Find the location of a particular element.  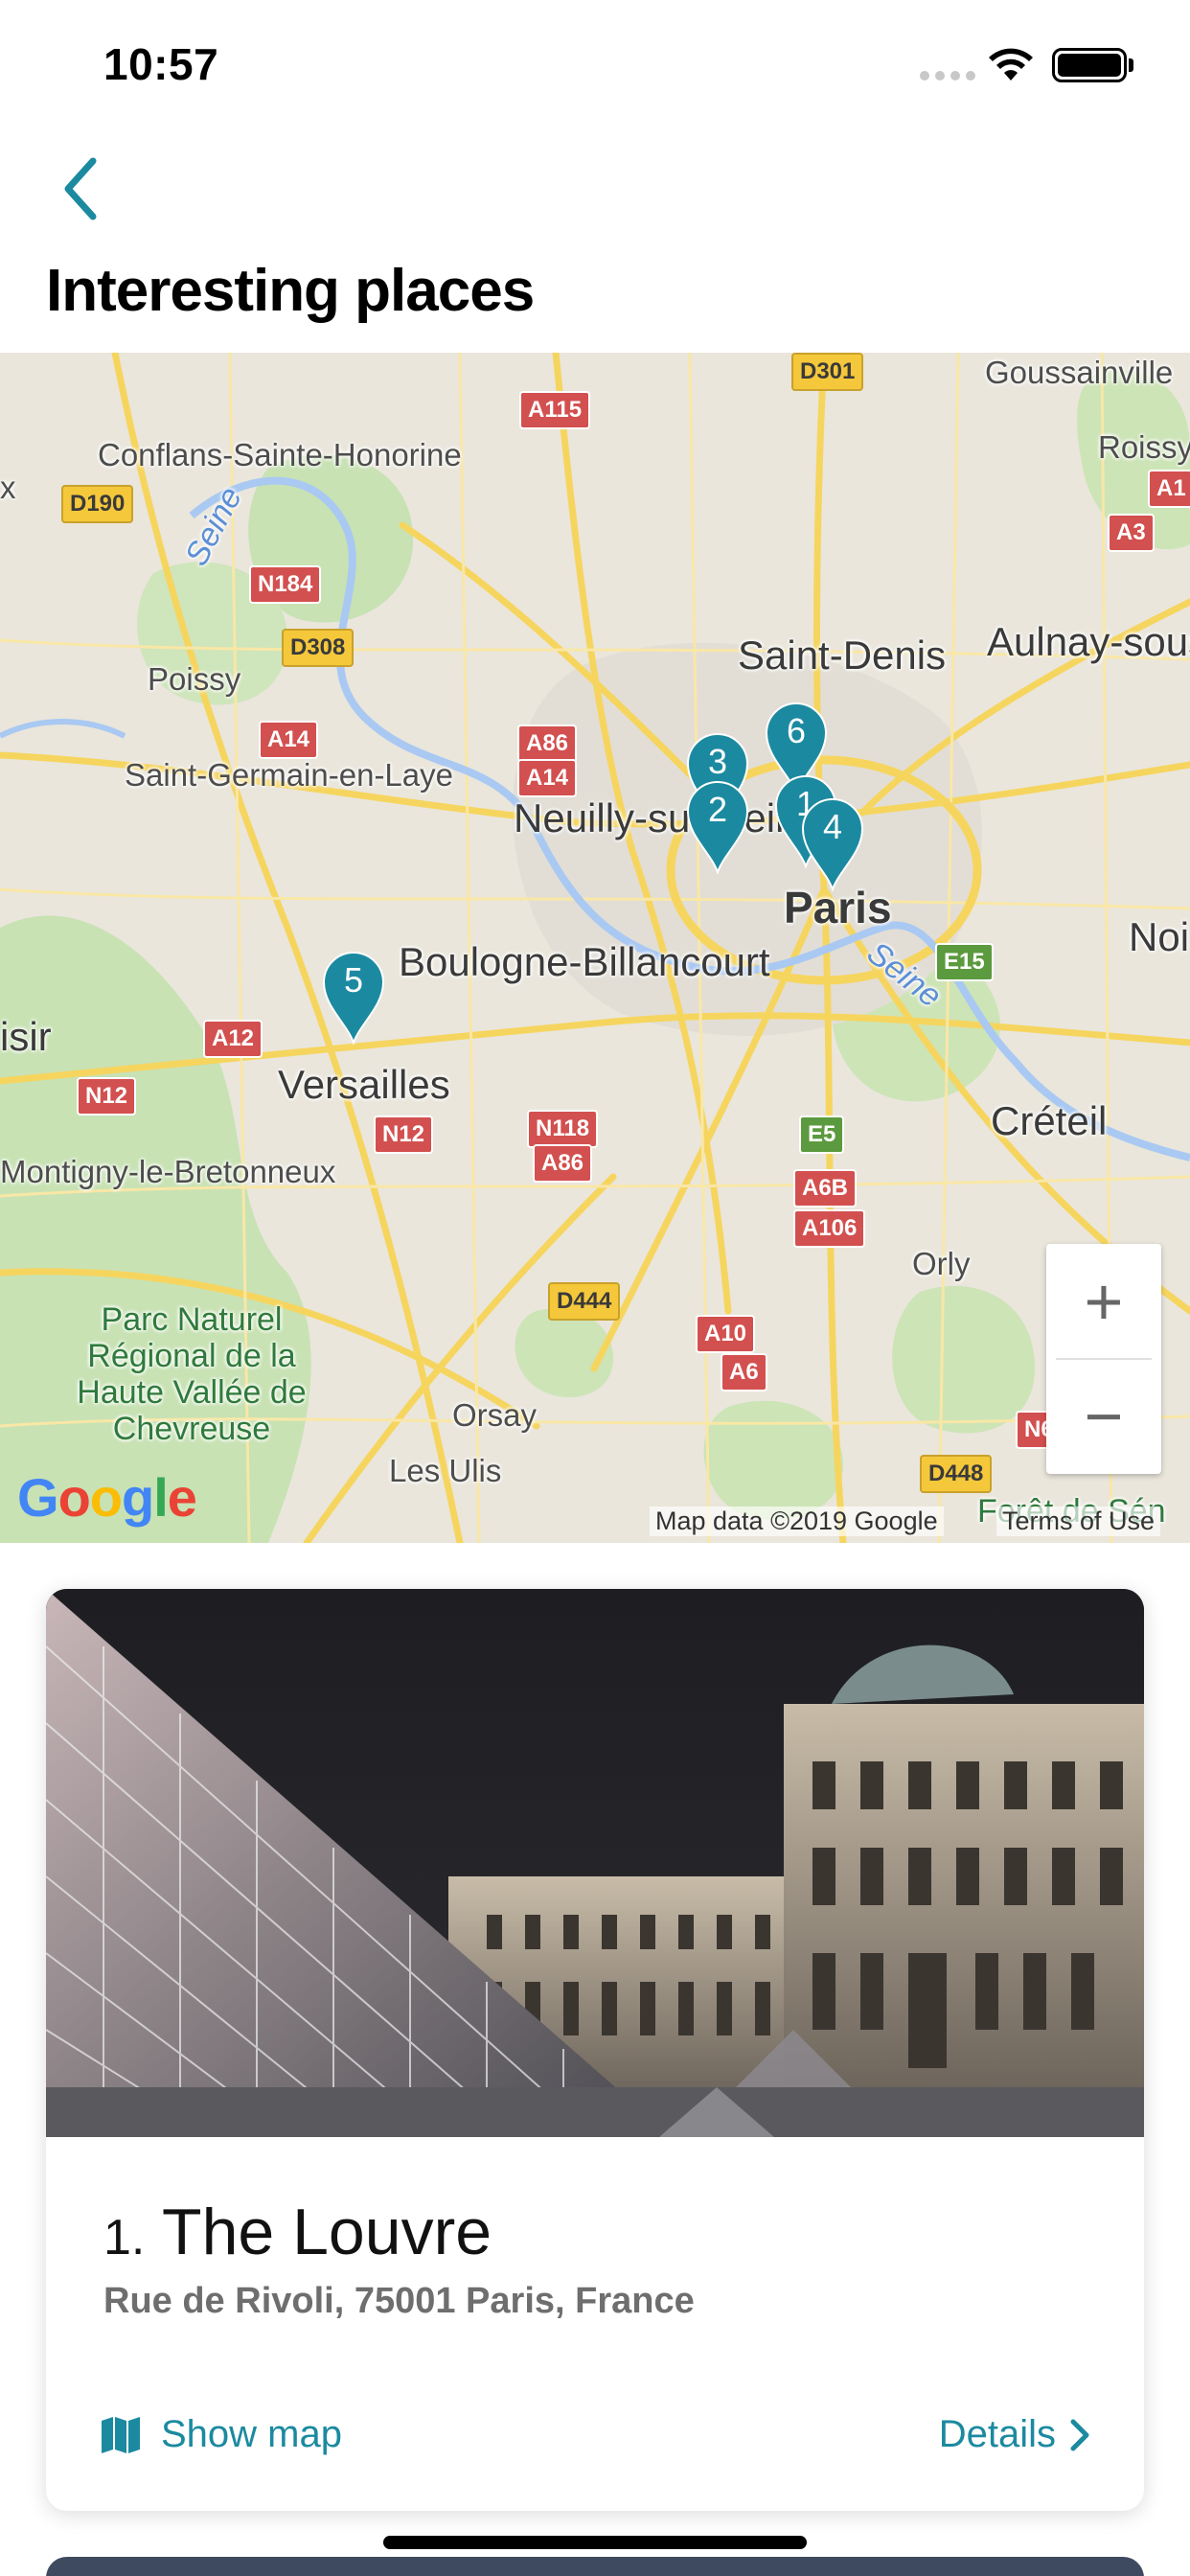

zoom-controls: + − is located at coordinates (1103, 1359).